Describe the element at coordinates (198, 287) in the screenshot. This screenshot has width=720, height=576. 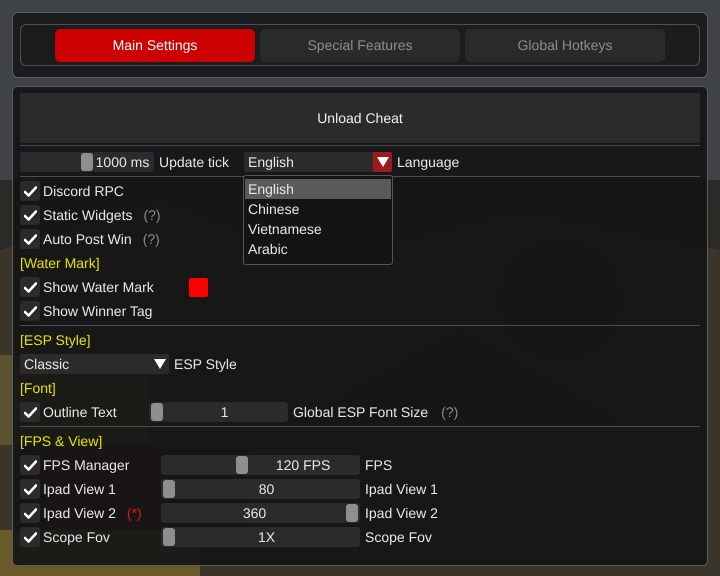
I see `color-swatch` at that location.